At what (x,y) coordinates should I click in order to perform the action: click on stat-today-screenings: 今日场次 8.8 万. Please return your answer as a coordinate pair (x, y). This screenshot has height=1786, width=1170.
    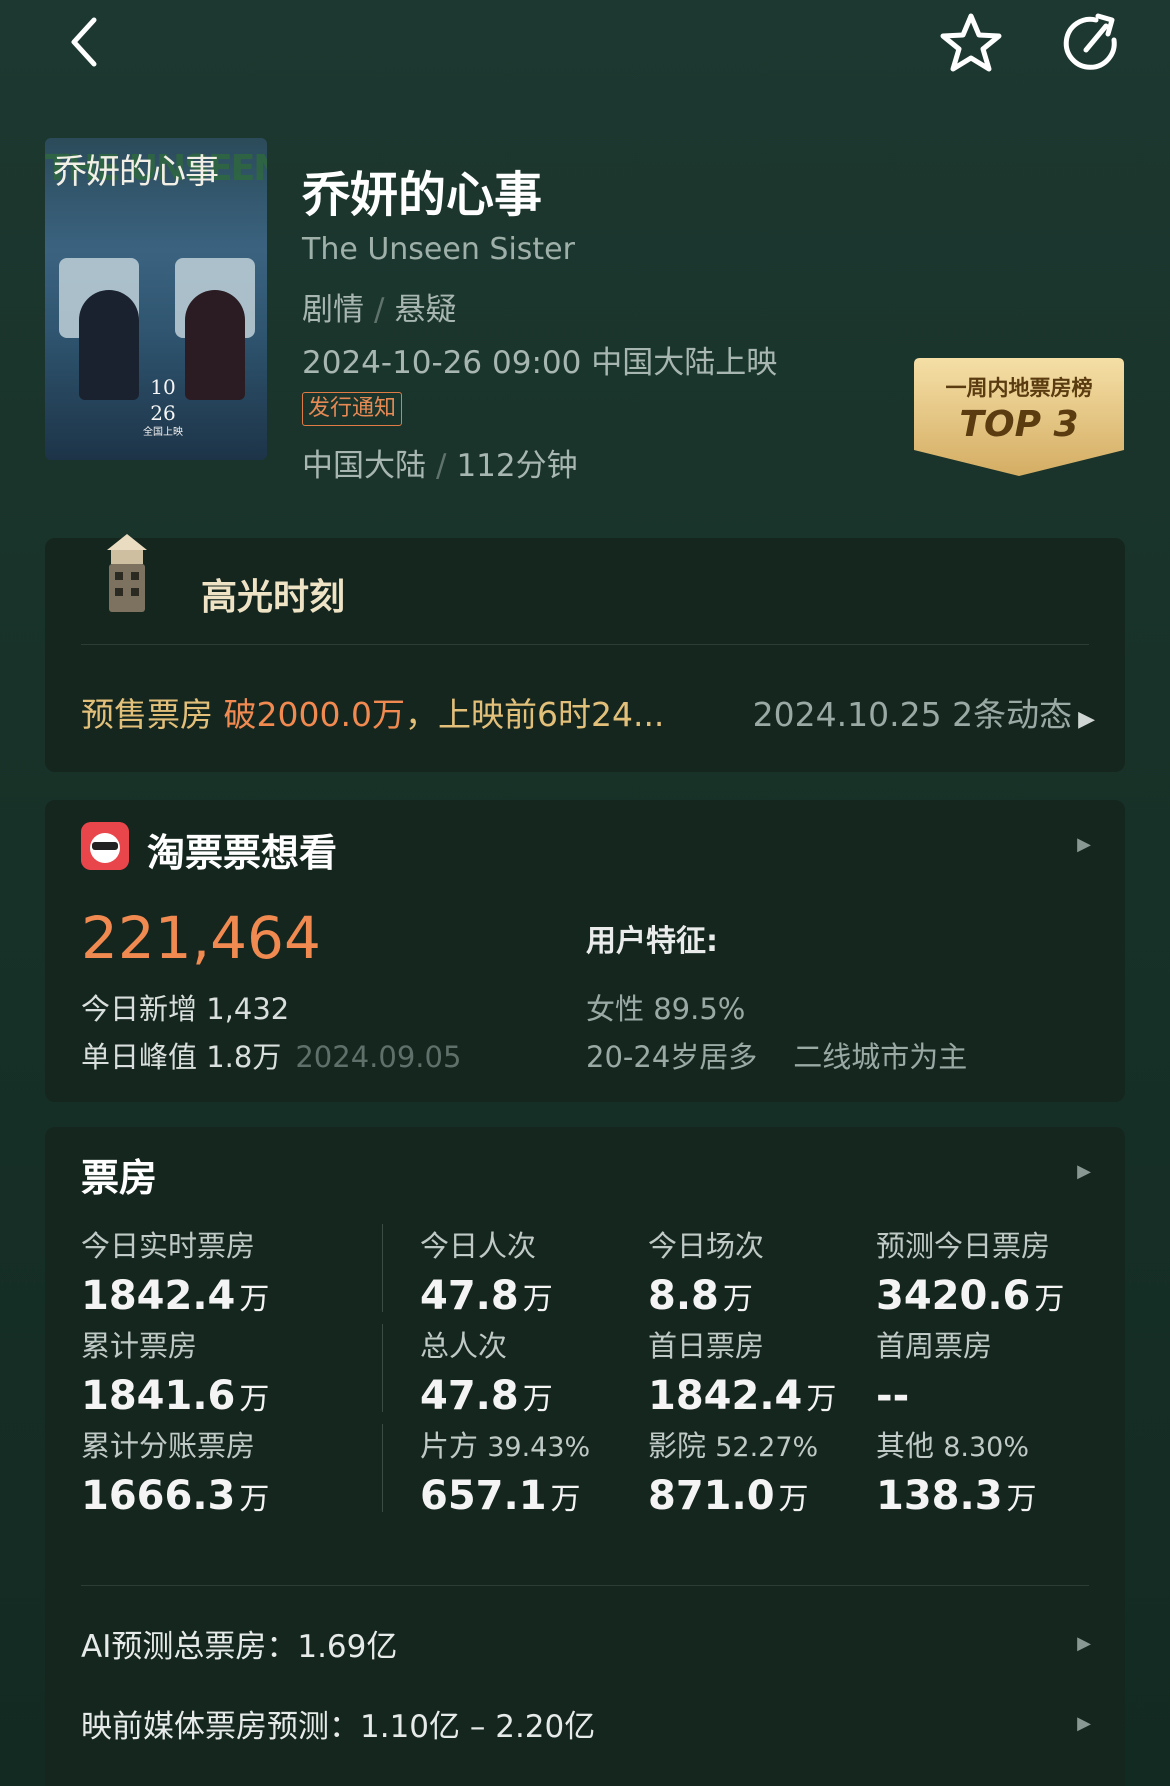
    Looking at the image, I should click on (706, 1274).